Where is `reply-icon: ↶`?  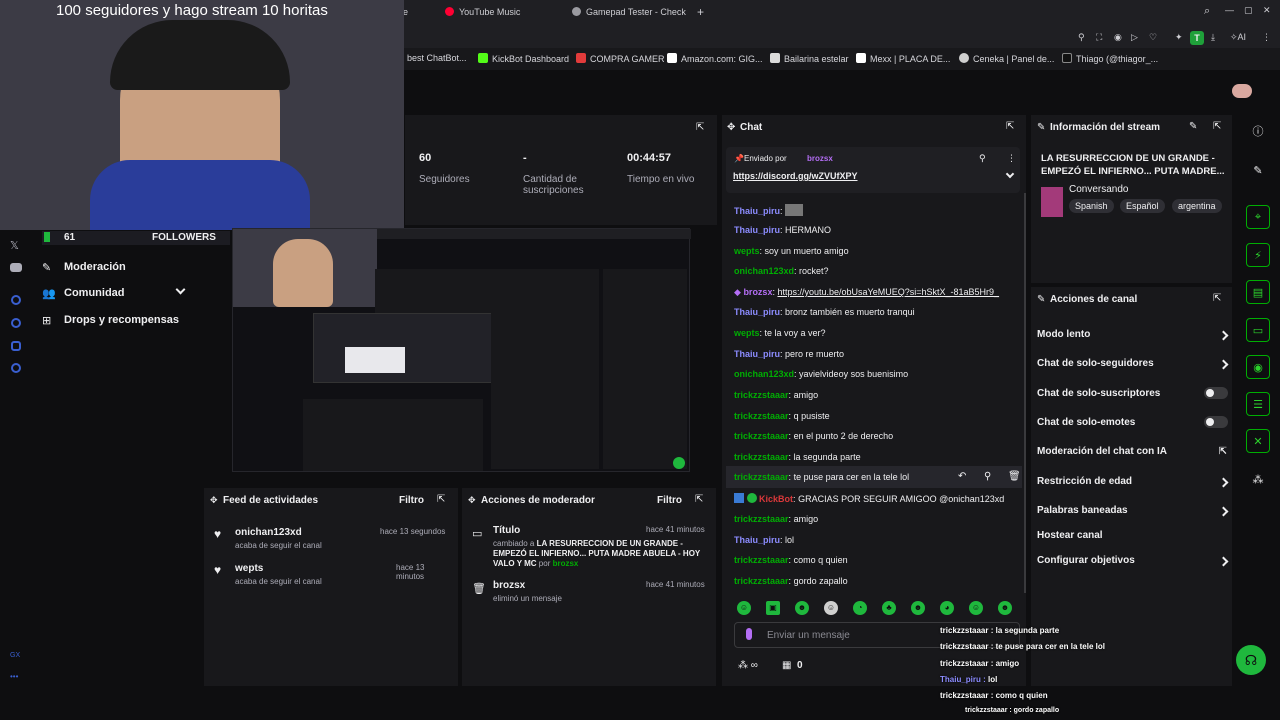 reply-icon: ↶ is located at coordinates (962, 476).